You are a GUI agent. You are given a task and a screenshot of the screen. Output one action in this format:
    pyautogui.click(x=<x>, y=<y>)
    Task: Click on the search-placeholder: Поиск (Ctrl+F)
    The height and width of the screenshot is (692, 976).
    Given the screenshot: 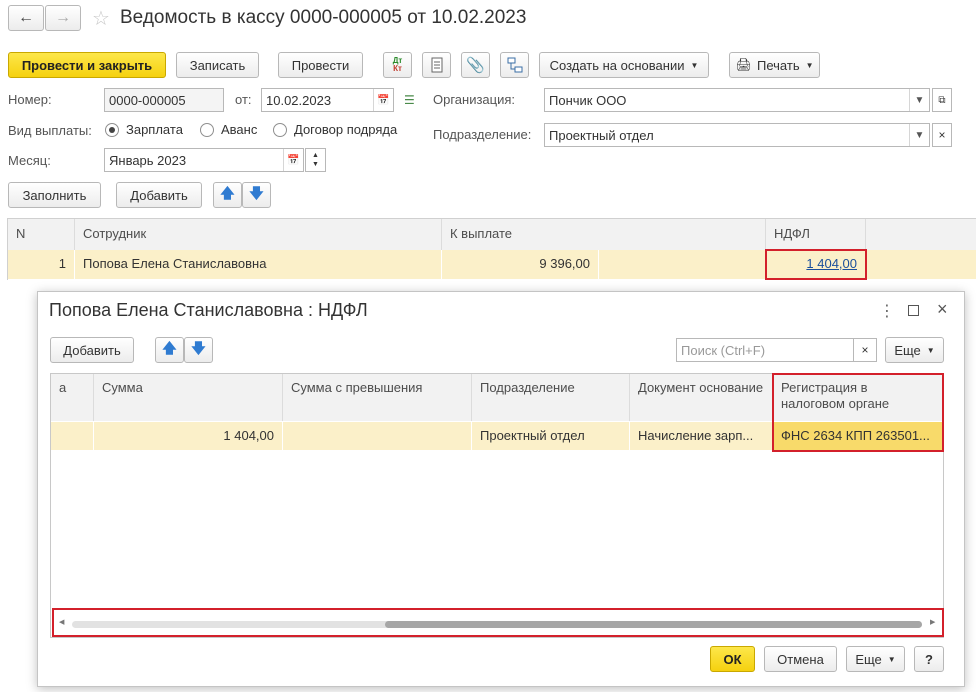 What is the action you would take?
    pyautogui.click(x=723, y=350)
    